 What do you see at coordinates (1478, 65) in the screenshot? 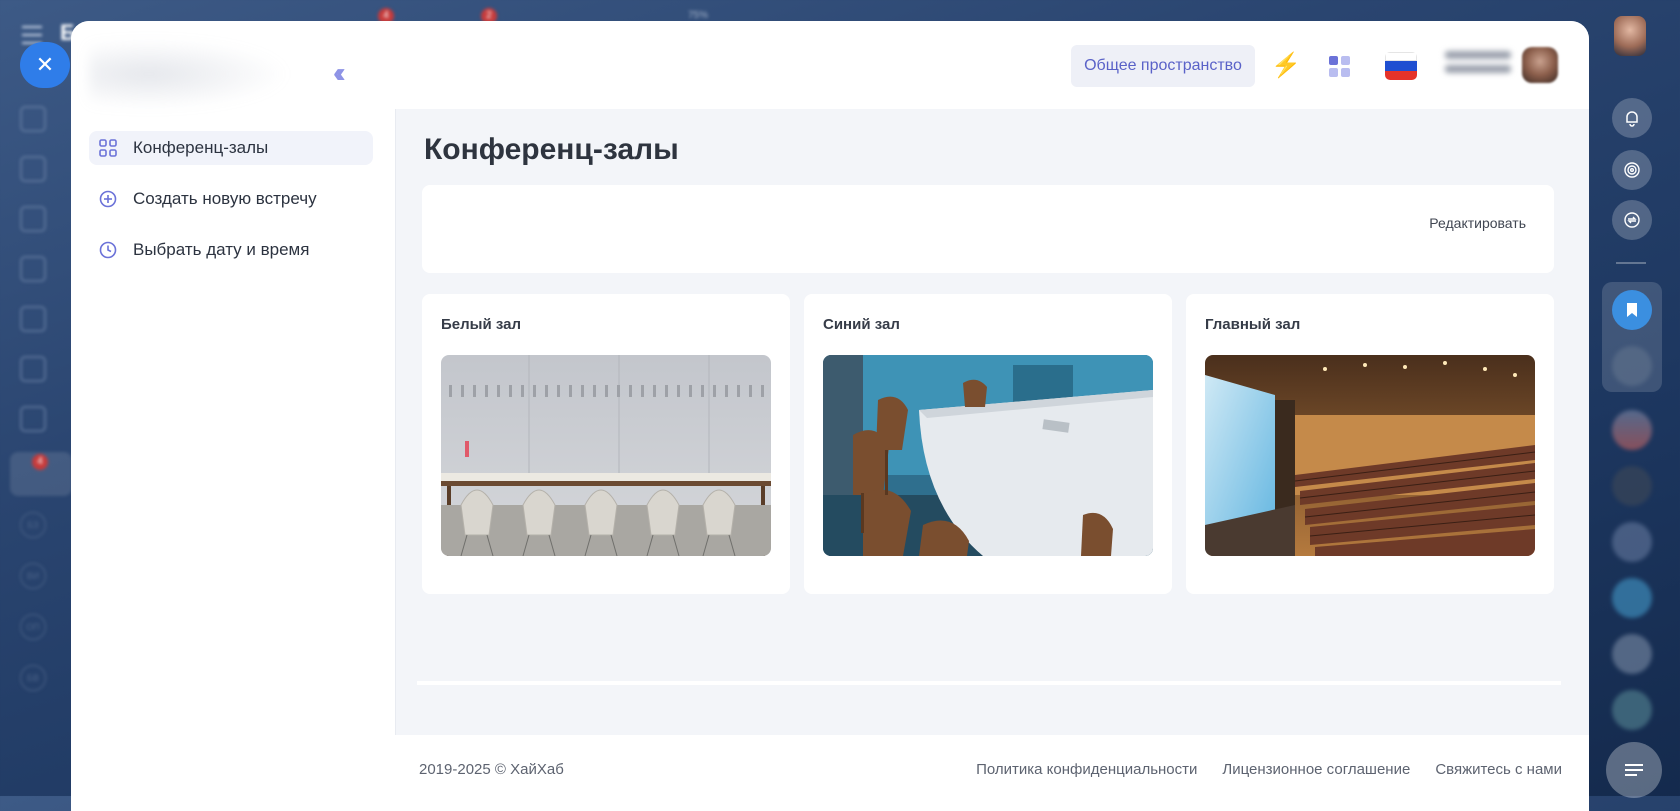
I see `user-name` at bounding box center [1478, 65].